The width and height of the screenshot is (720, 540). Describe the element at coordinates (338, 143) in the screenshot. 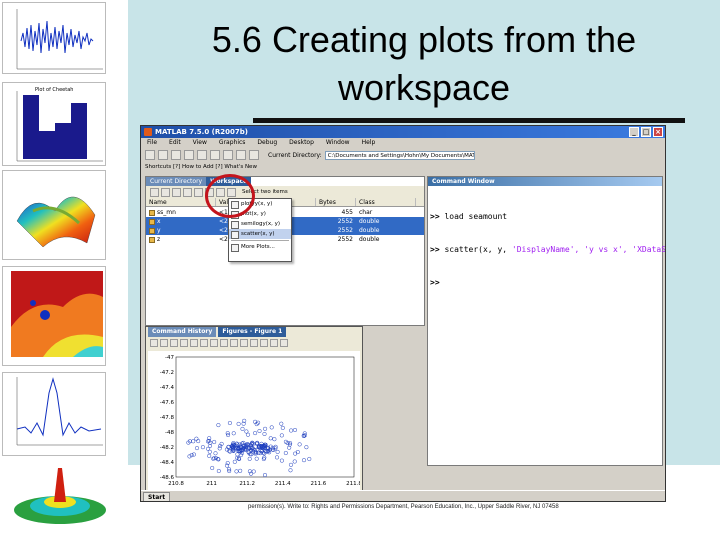

I see `menu-window: Window` at that location.